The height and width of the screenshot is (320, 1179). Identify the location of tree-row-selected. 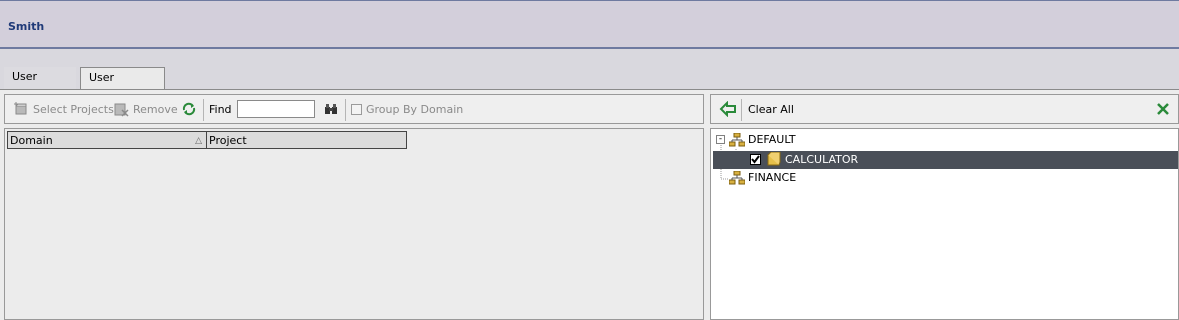
(945, 160).